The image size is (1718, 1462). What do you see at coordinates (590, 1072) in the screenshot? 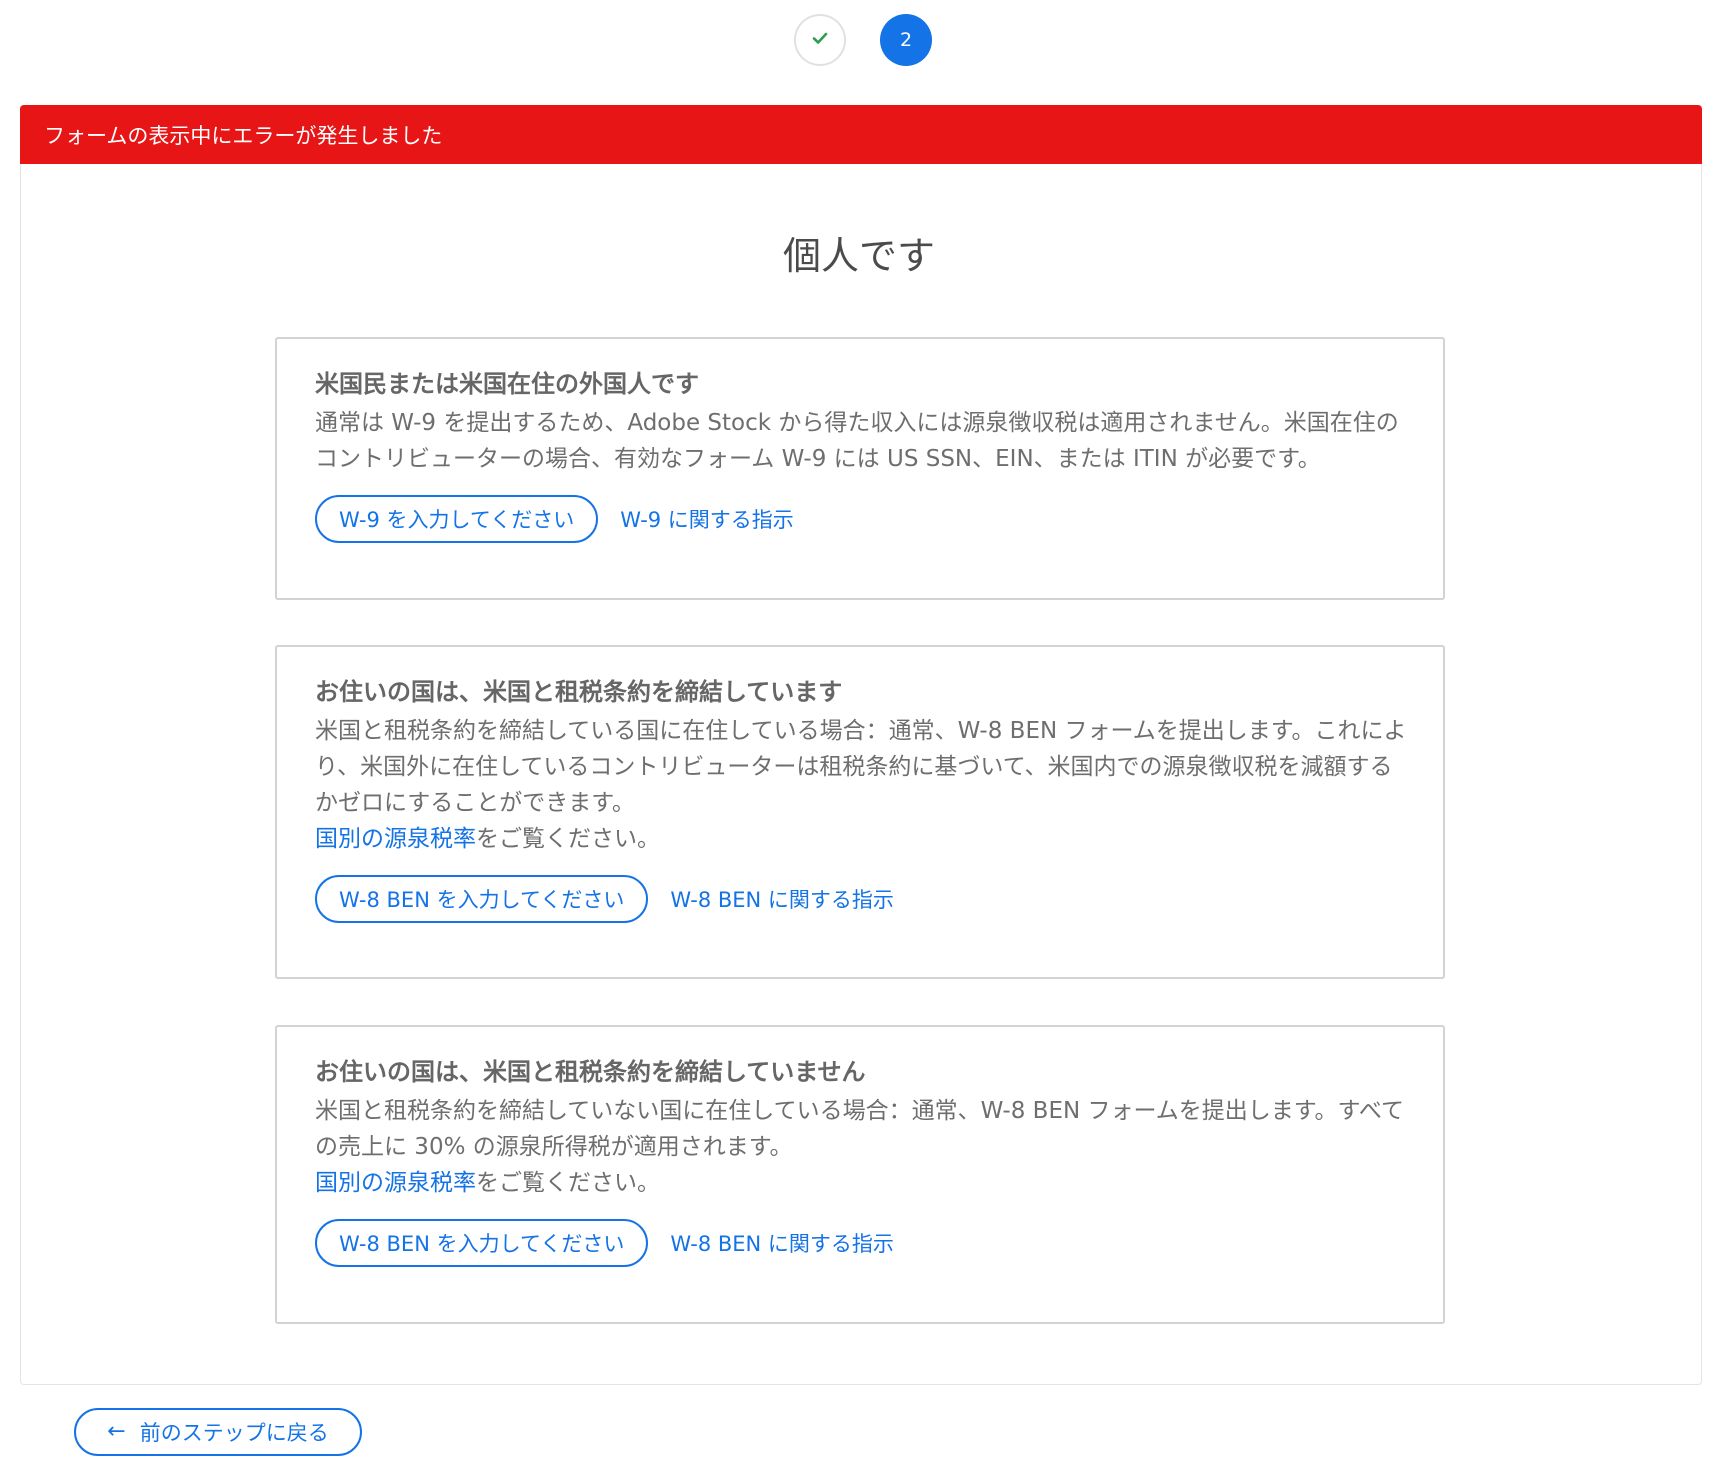
I see `card-title: お住いの国は、米国と租税条約を締結していません` at bounding box center [590, 1072].